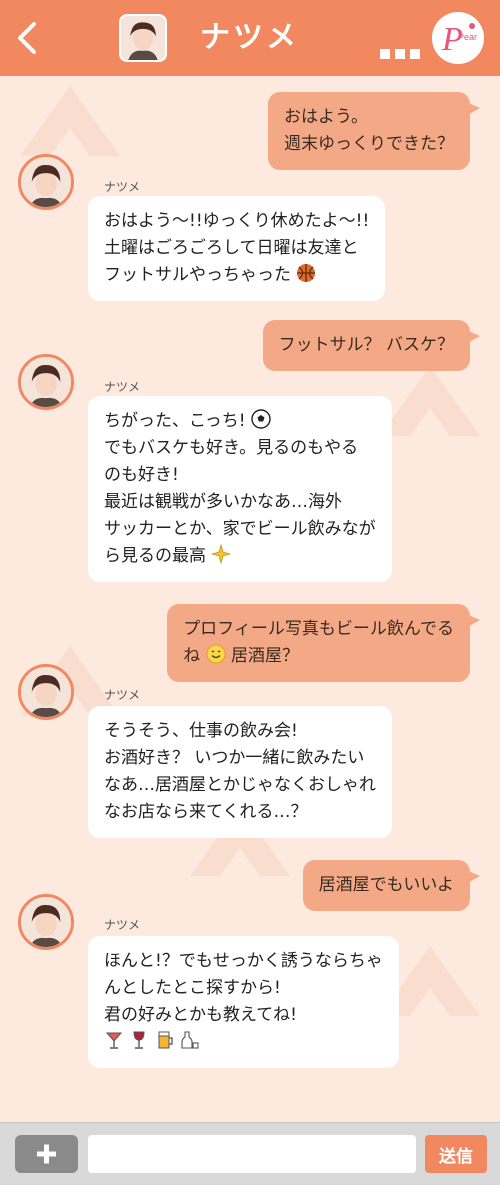  I want to click on basketball-icon, so click(306, 273).